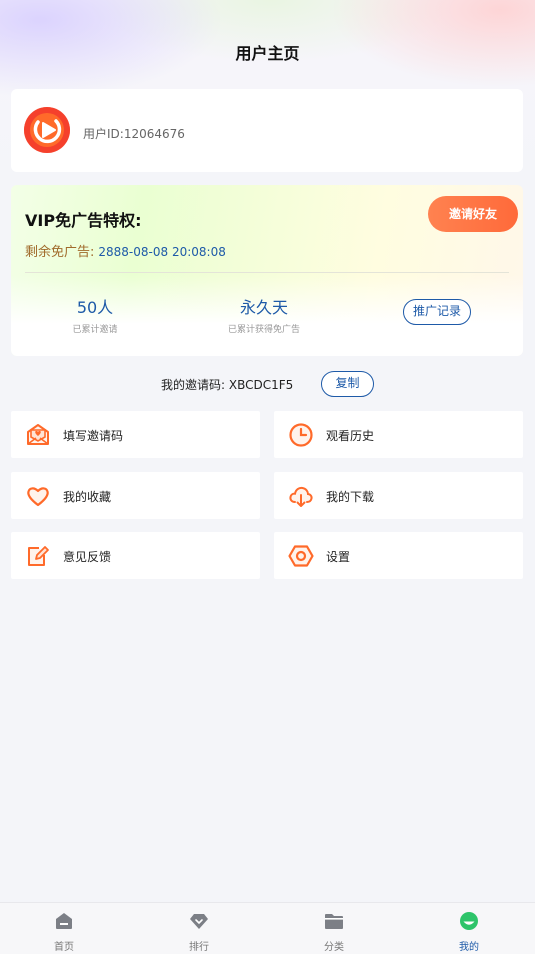 The width and height of the screenshot is (535, 954). Describe the element at coordinates (469, 921) in the screenshot. I see `profile-icon` at that location.